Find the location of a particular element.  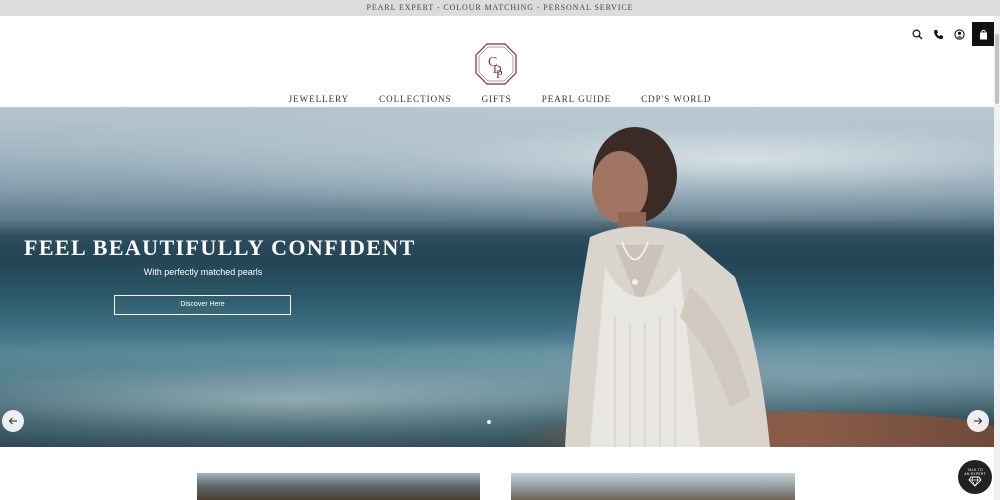

carousel-prev-button is located at coordinates (13, 421).